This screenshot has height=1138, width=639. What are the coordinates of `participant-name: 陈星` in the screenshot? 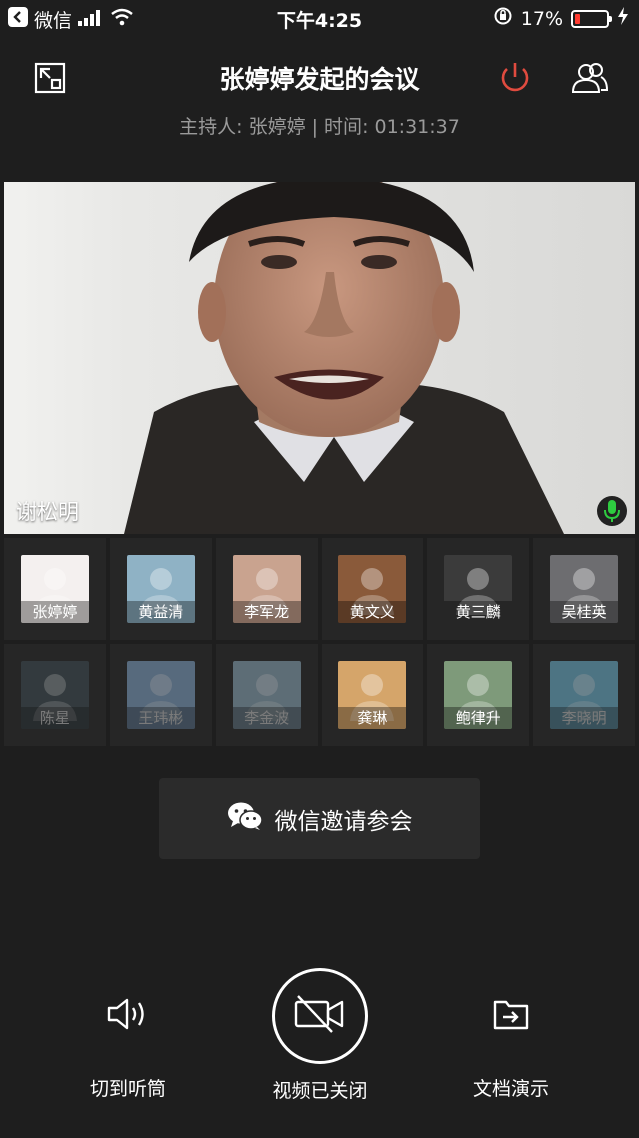 It's located at (54, 718).